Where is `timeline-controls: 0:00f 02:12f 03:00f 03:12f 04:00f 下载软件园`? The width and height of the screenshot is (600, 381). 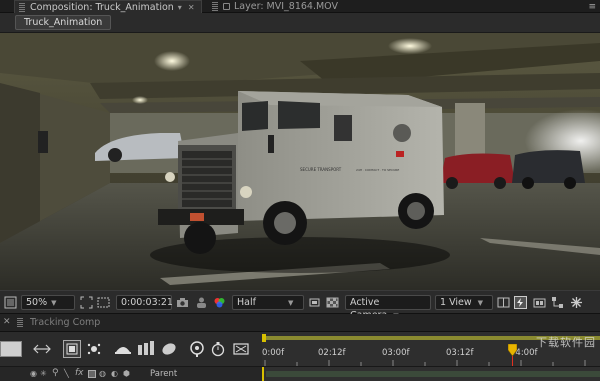 timeline-controls: 0:00f 02:12f 03:00f 03:12f 04:00f 下载软件园 is located at coordinates (300, 349).